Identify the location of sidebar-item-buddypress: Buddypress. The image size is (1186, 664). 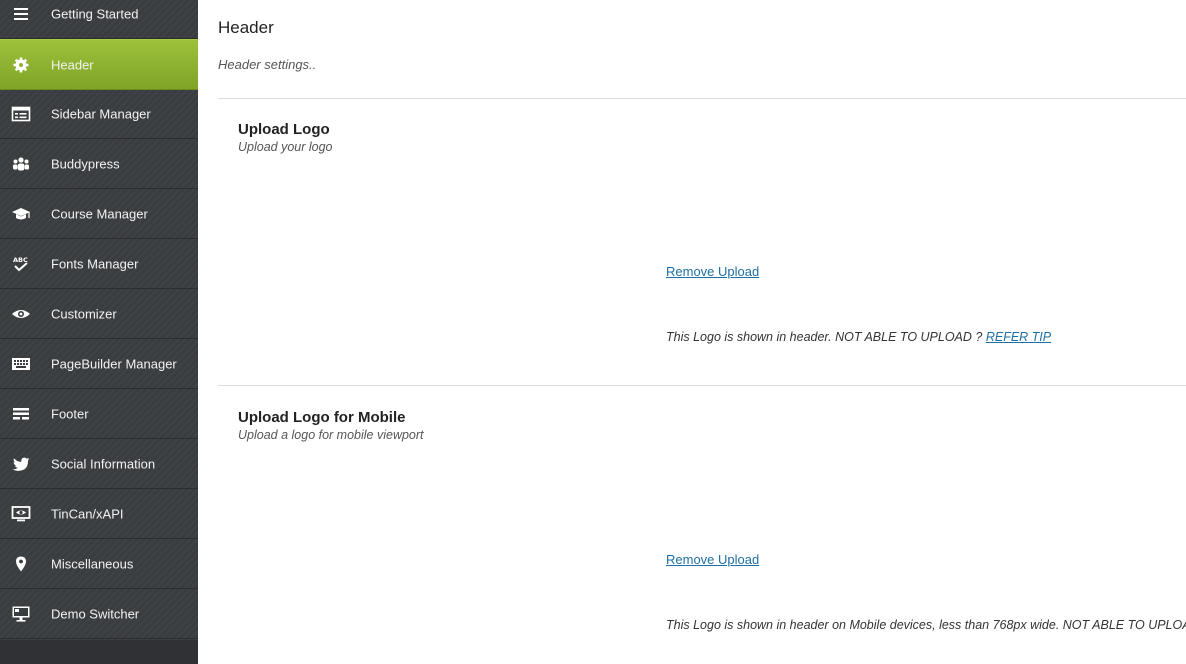
(99, 164).